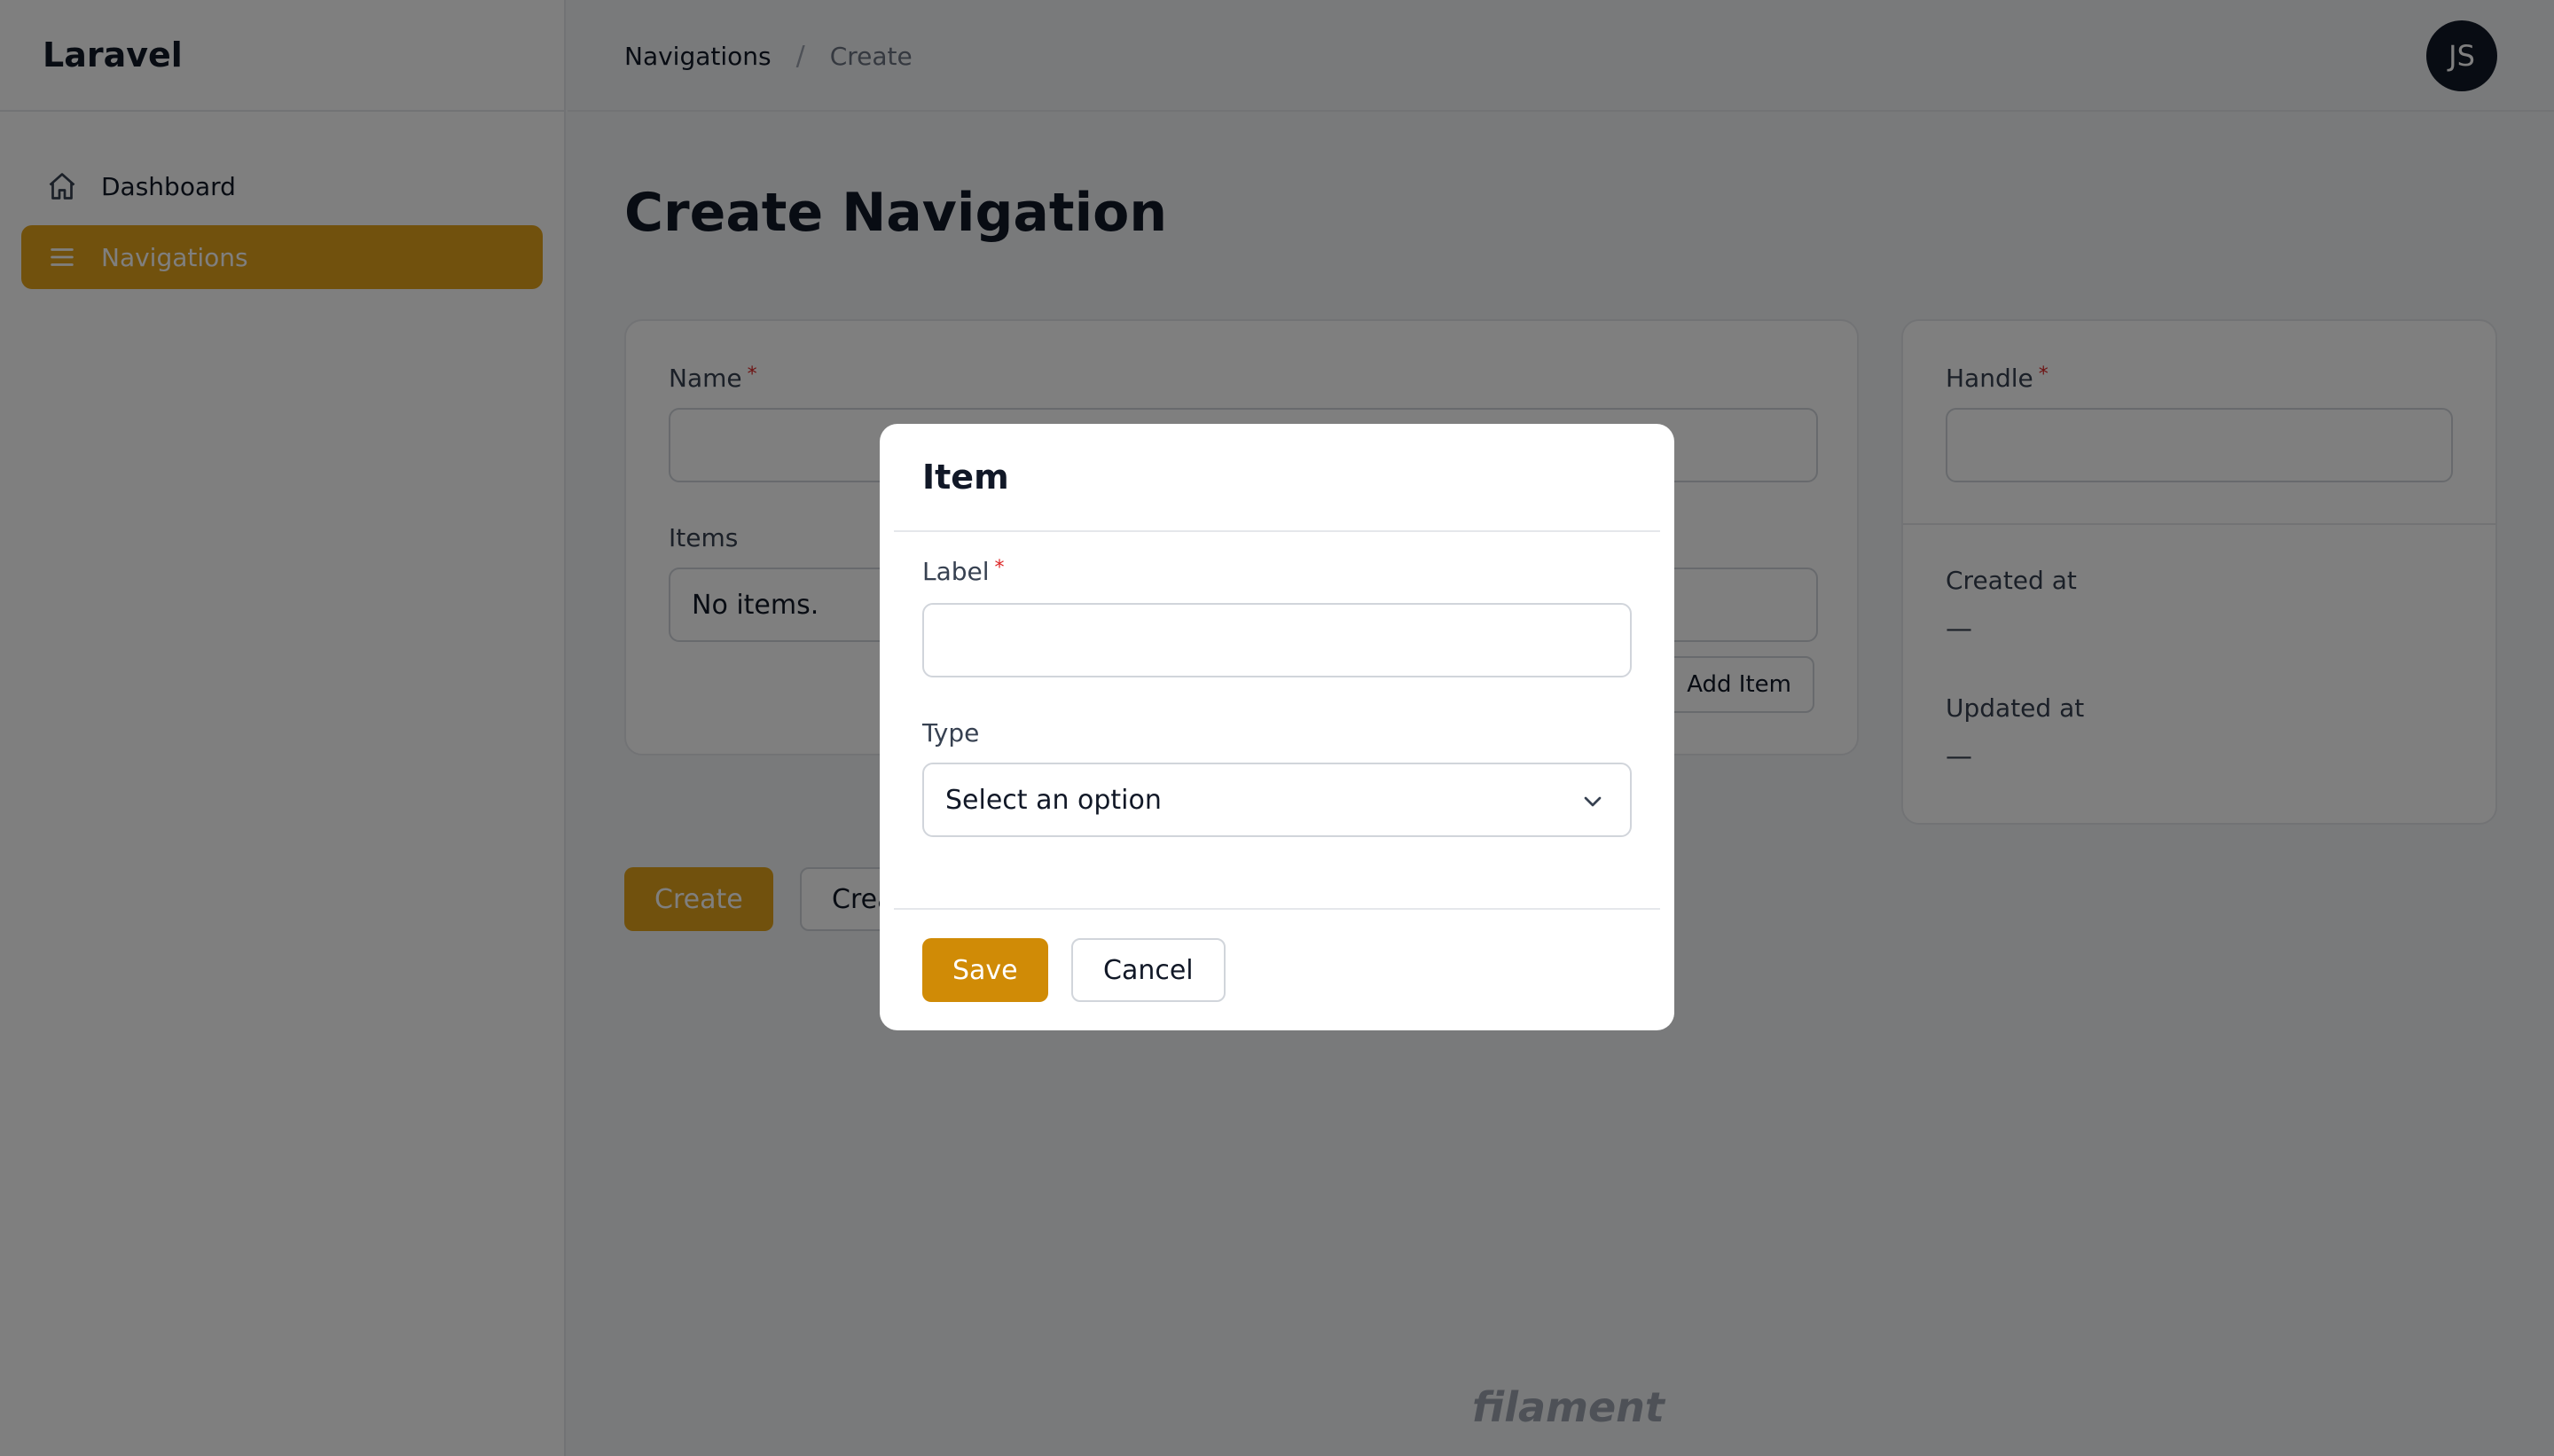  What do you see at coordinates (956, 571) in the screenshot?
I see `label-field-label-text: Label` at bounding box center [956, 571].